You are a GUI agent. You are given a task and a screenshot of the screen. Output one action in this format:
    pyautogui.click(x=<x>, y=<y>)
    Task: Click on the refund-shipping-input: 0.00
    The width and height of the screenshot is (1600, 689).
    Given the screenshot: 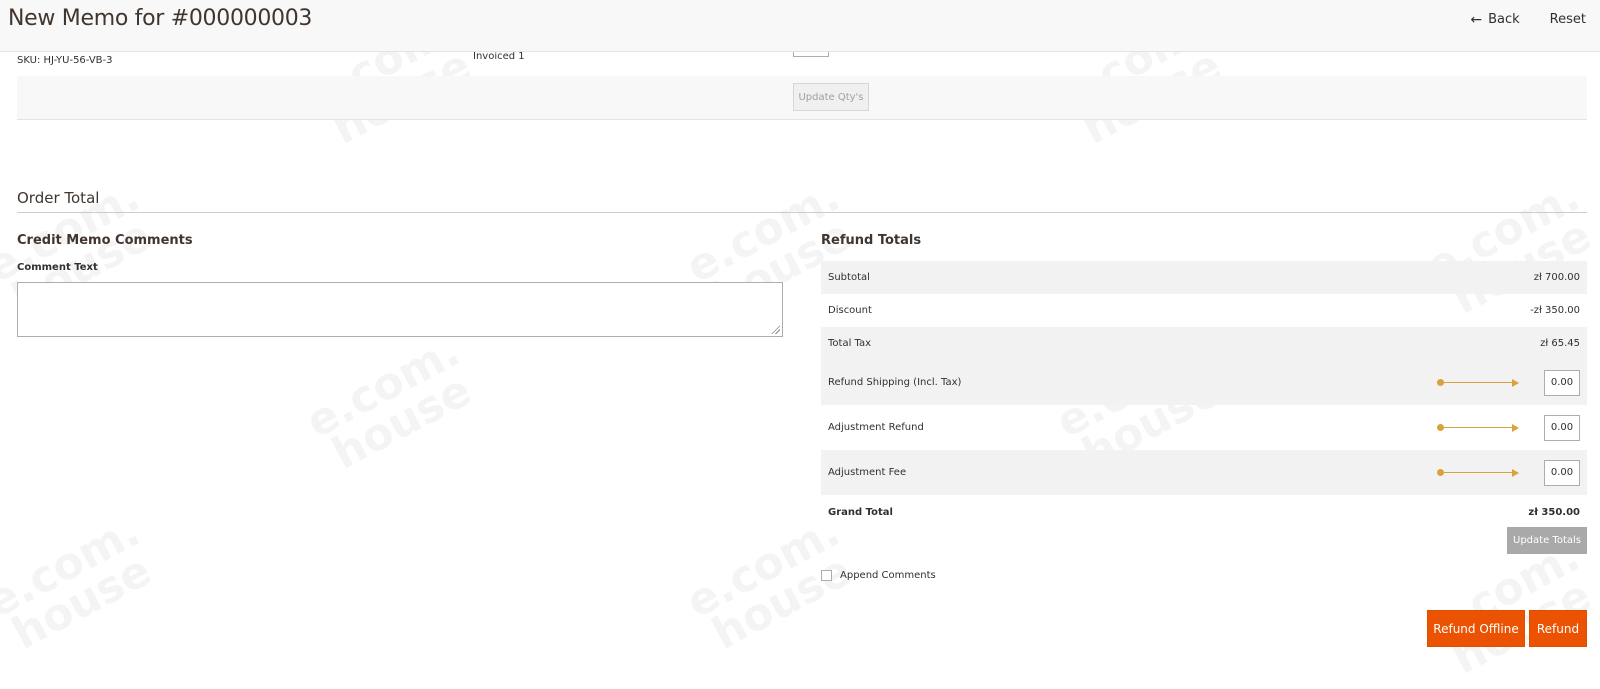 What is the action you would take?
    pyautogui.click(x=1562, y=382)
    